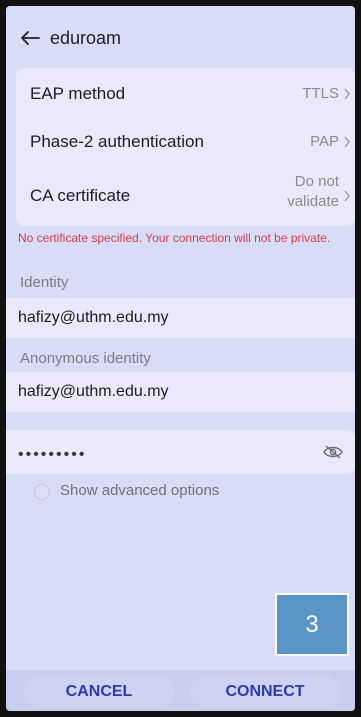  What do you see at coordinates (180, 392) in the screenshot?
I see `anonymous-identity-field: hafizy@uthm.edu.my` at bounding box center [180, 392].